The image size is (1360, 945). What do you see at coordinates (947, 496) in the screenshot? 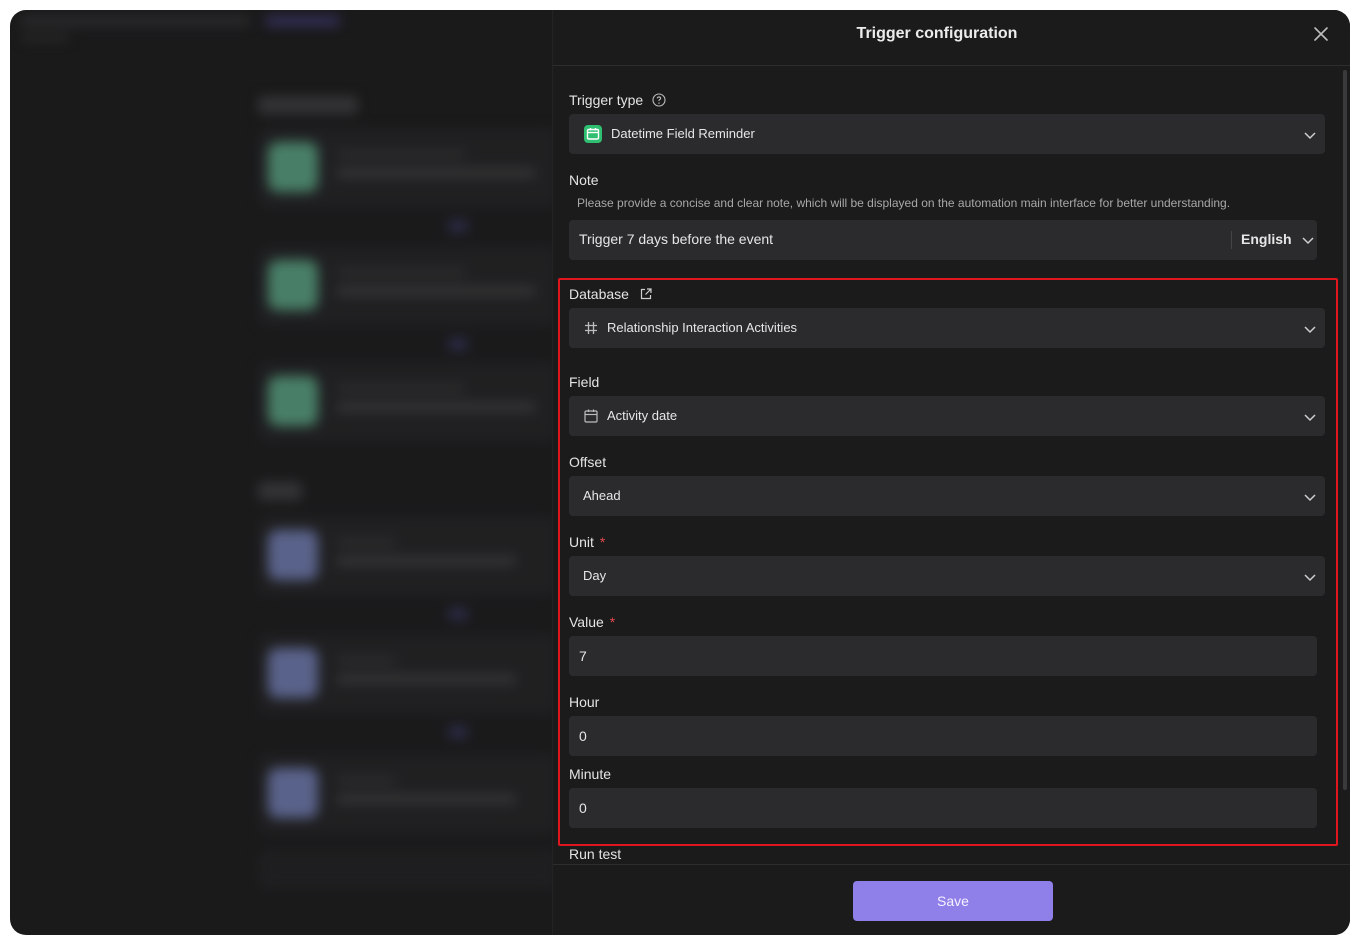
I see `offset-select: Ahead` at bounding box center [947, 496].